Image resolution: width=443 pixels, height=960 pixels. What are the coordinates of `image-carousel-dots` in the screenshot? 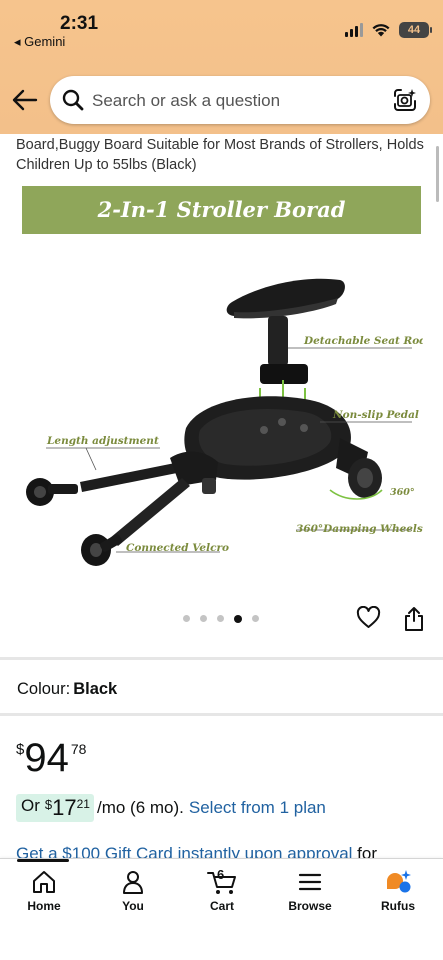 It's located at (221, 618).